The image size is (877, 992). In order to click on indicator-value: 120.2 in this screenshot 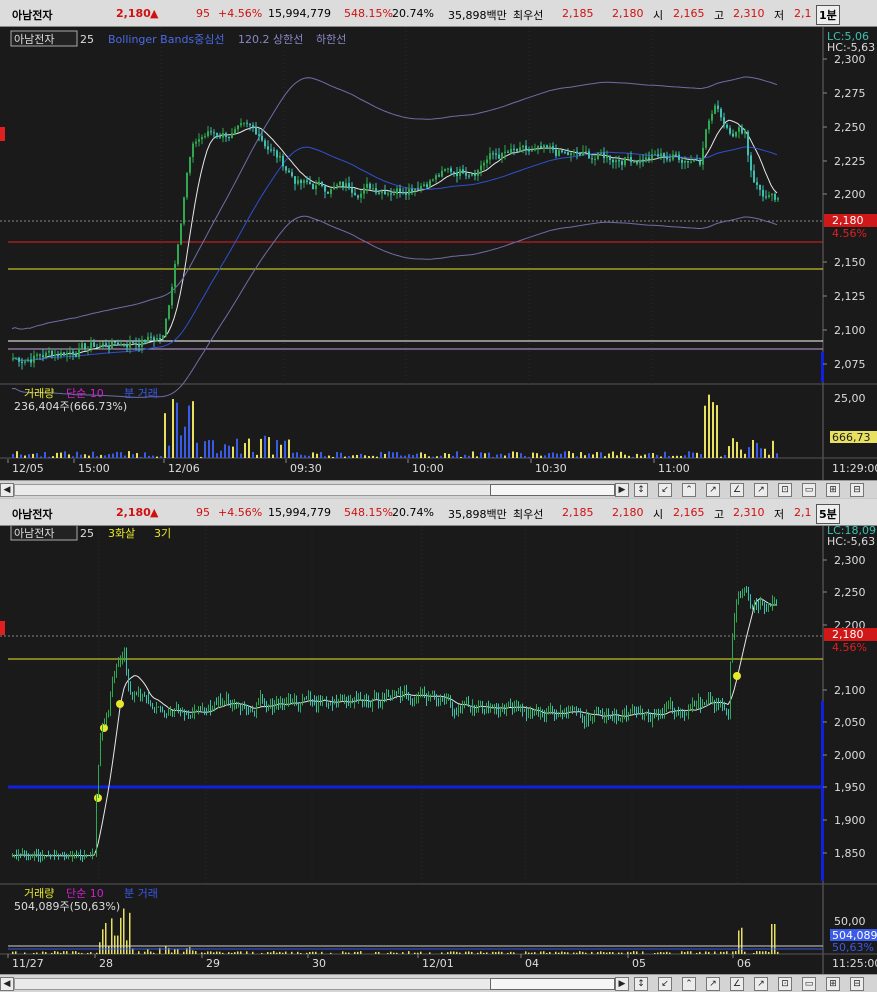, I will do `click(254, 39)`.